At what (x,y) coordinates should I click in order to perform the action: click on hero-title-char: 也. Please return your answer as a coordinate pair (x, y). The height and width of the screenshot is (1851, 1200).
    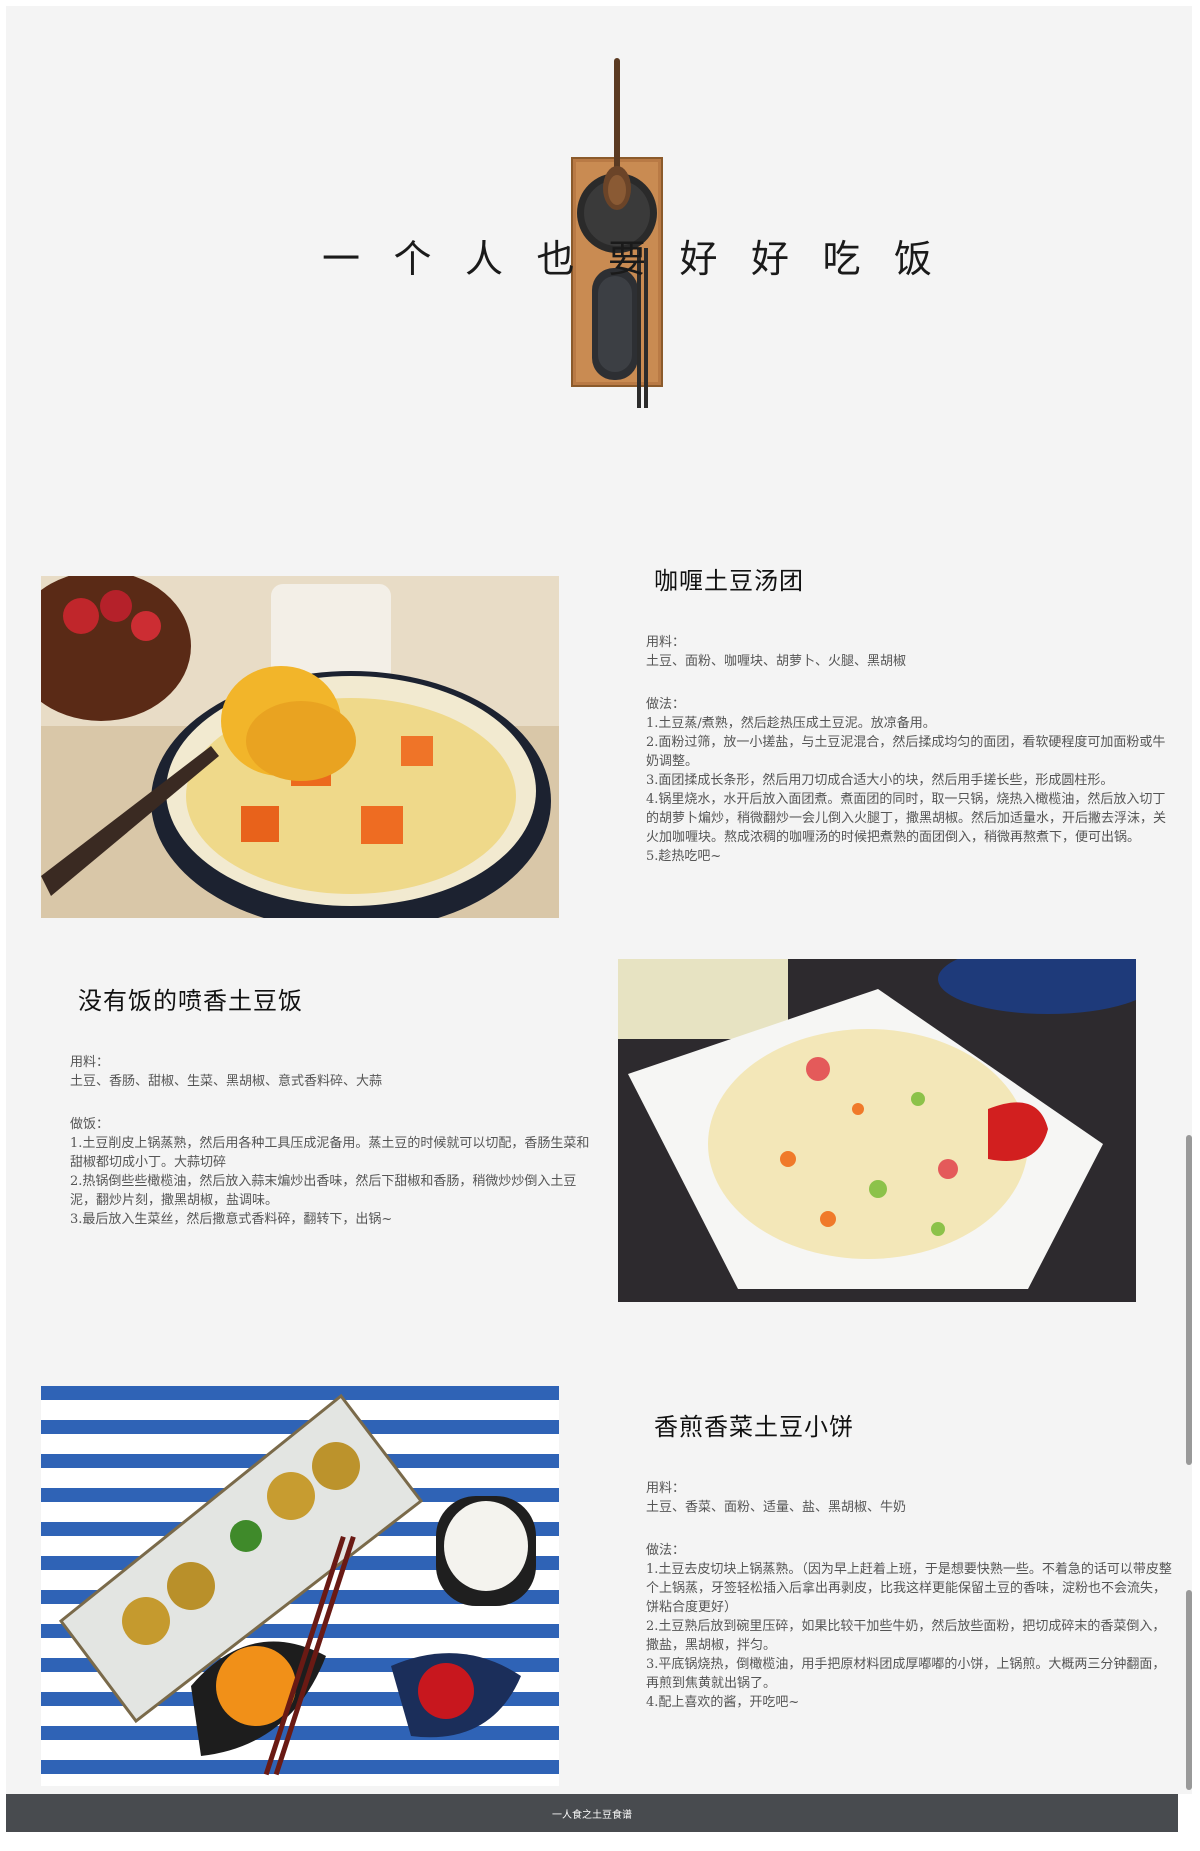
    Looking at the image, I should click on (555, 259).